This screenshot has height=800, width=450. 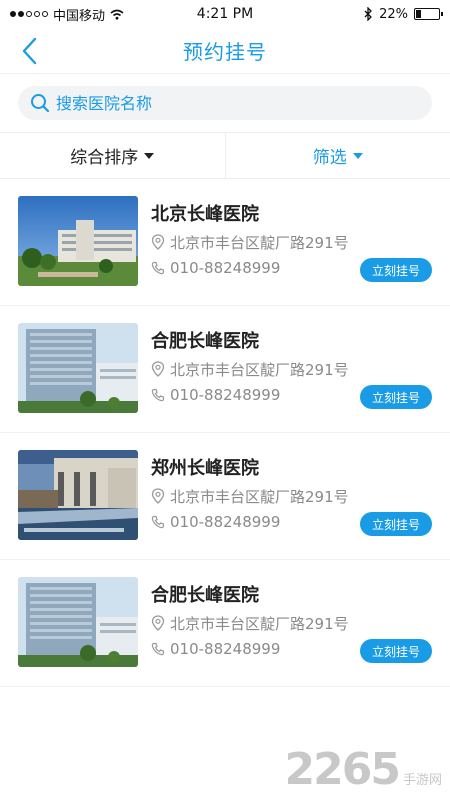 What do you see at coordinates (329, 158) in the screenshot?
I see `filter-label: 筛选` at bounding box center [329, 158].